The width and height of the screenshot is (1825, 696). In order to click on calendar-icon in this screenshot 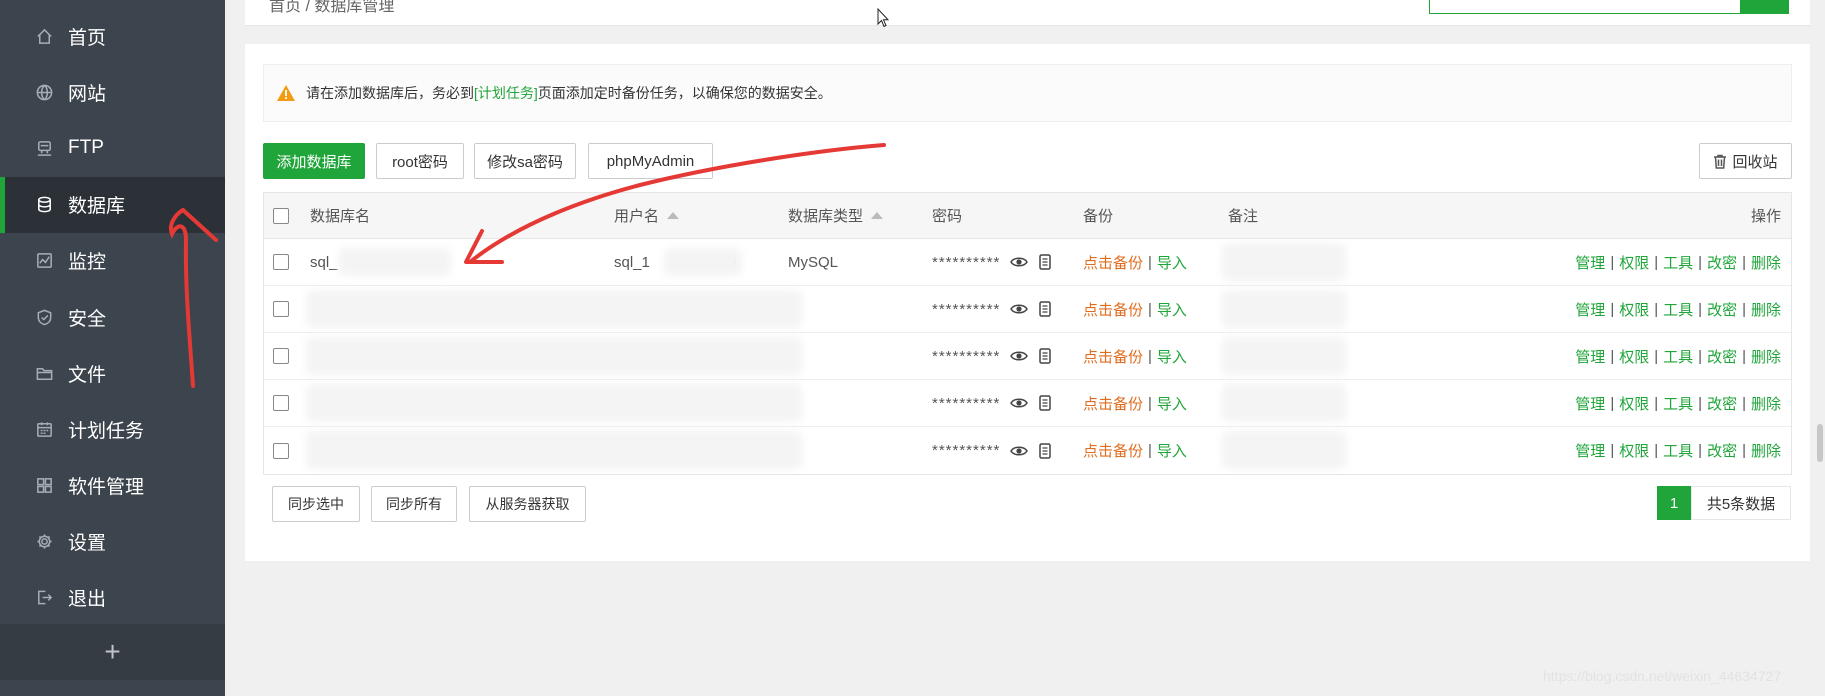, I will do `click(44, 429)`.